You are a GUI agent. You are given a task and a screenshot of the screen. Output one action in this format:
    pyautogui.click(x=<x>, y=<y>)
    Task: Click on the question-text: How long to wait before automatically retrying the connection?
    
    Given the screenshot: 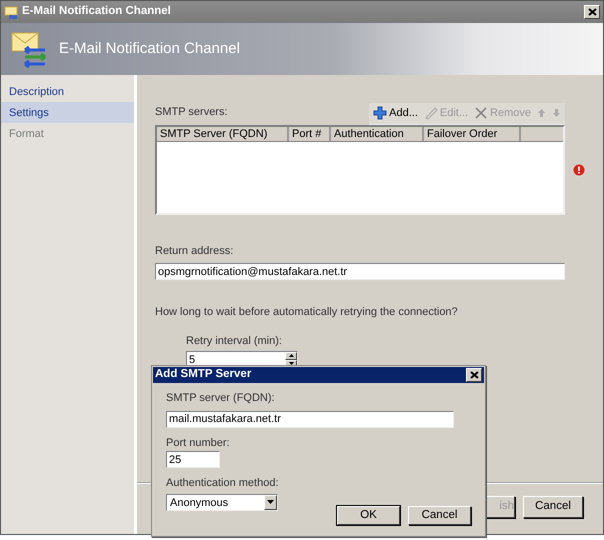 What is the action you would take?
    pyautogui.click(x=307, y=312)
    